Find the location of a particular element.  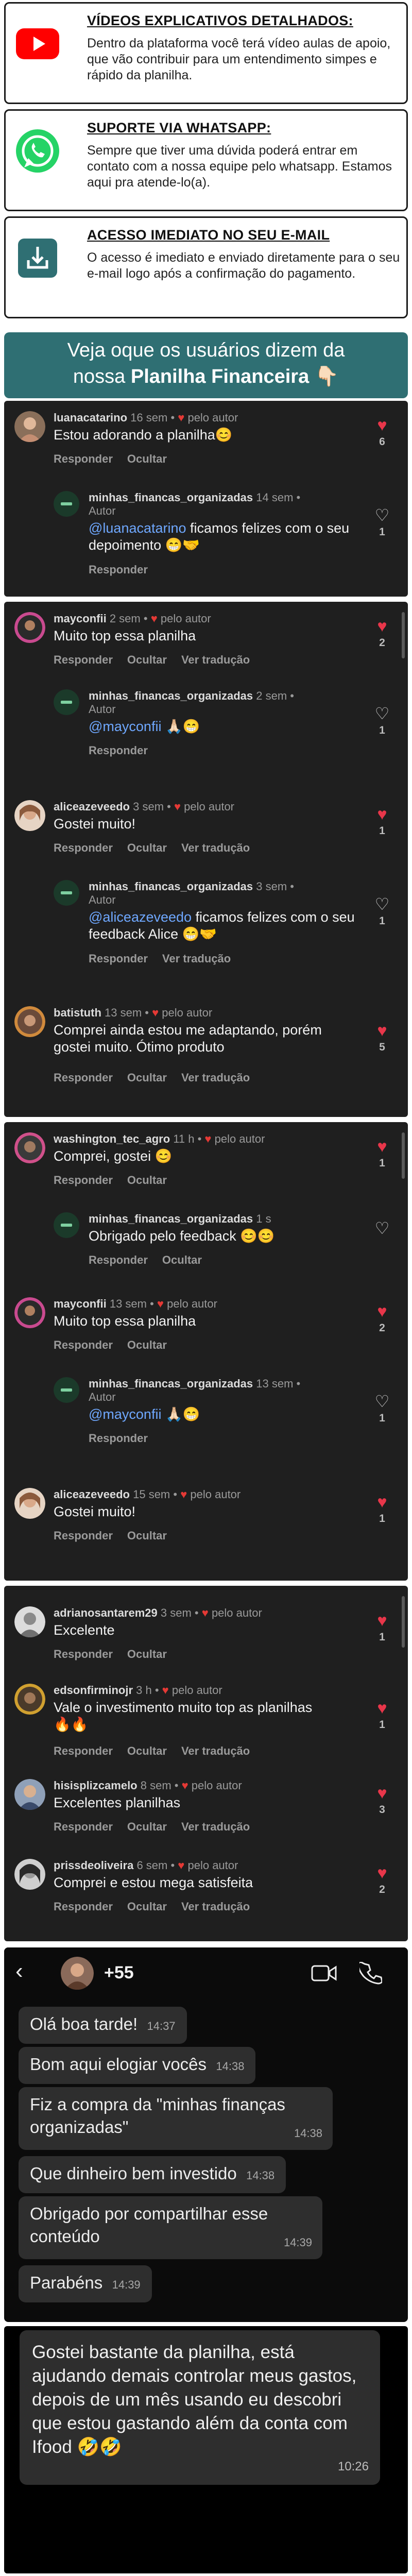

like-button: ♥ 5 is located at coordinates (382, 1038).